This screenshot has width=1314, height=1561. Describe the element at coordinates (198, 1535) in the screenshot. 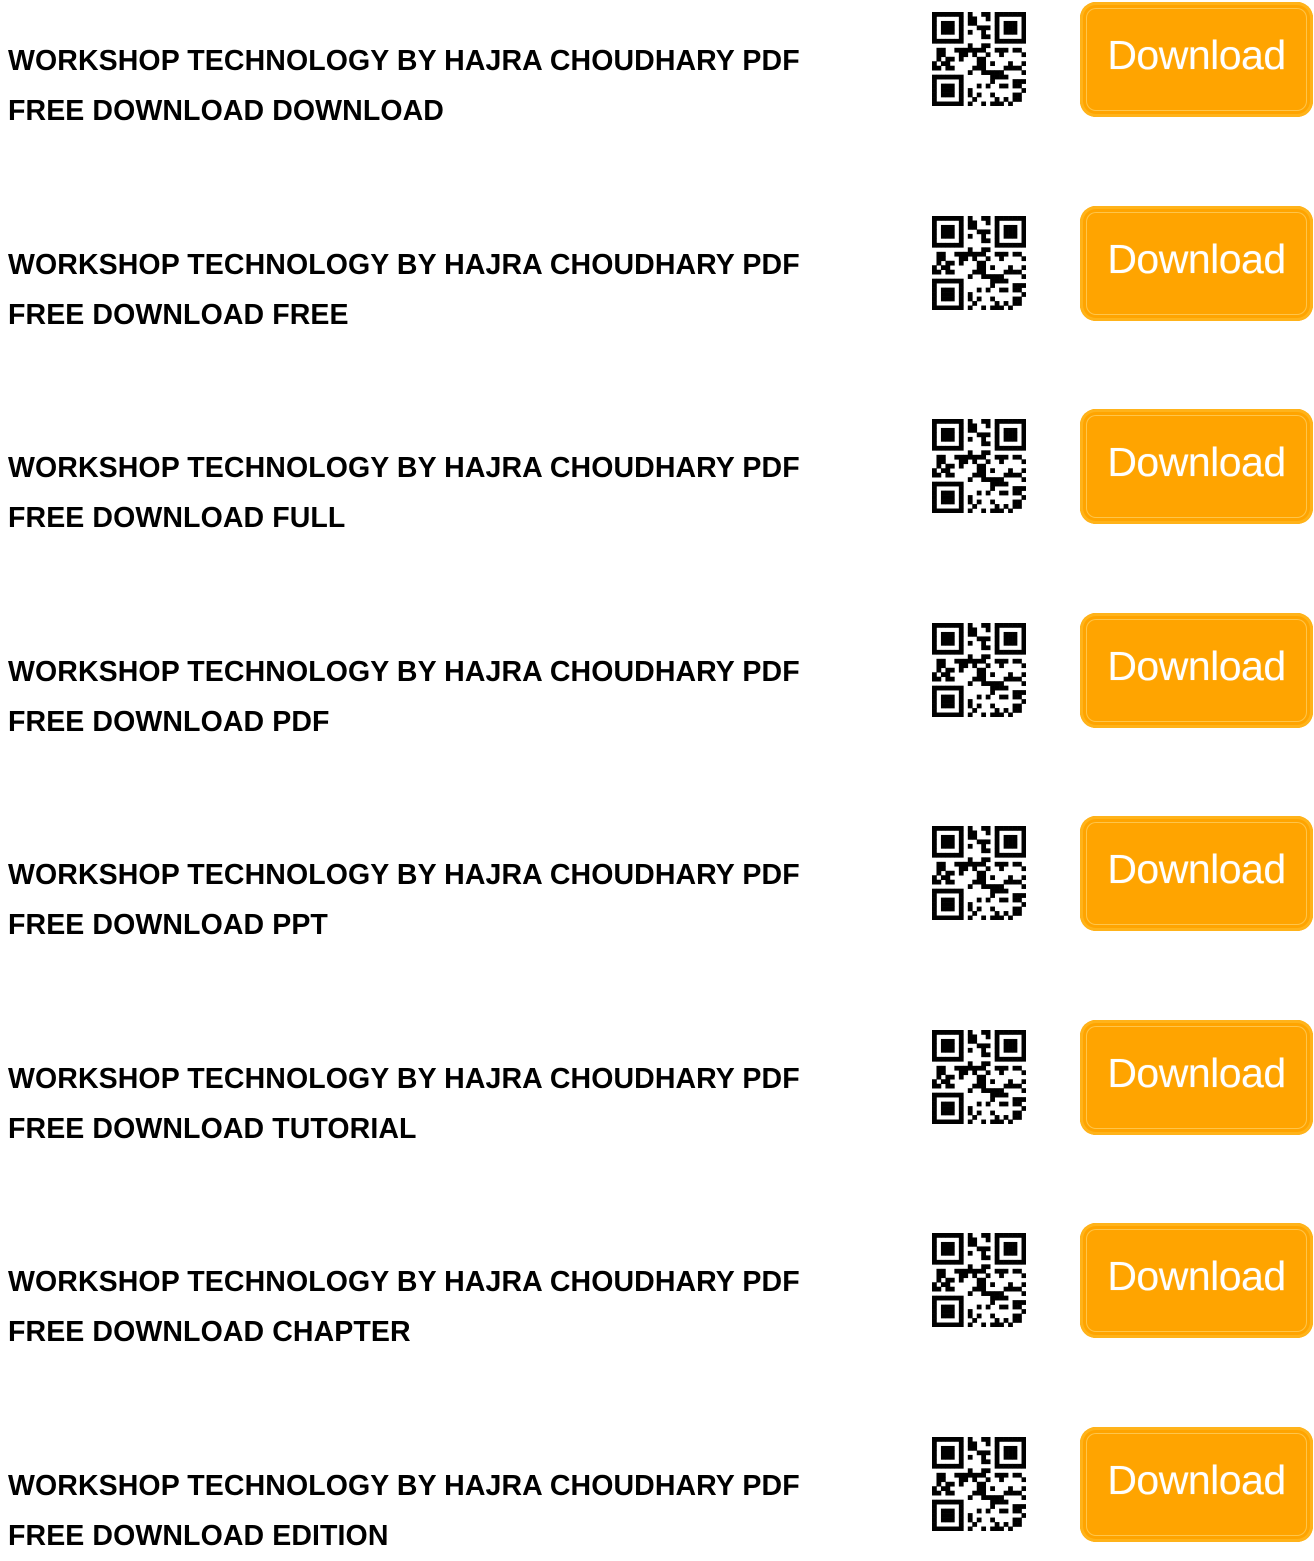

I see `item-title-line-2: FREE DOWNLOAD EDITION` at that location.